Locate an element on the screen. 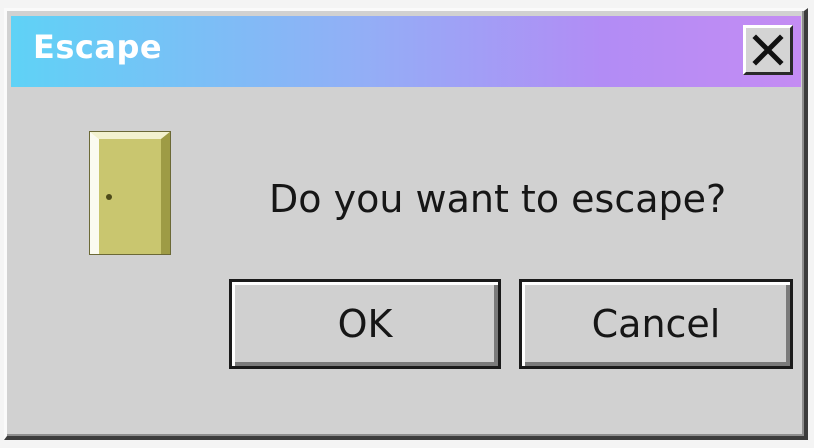 Image resolution: width=814 pixels, height=448 pixels. close-button is located at coordinates (768, 50).